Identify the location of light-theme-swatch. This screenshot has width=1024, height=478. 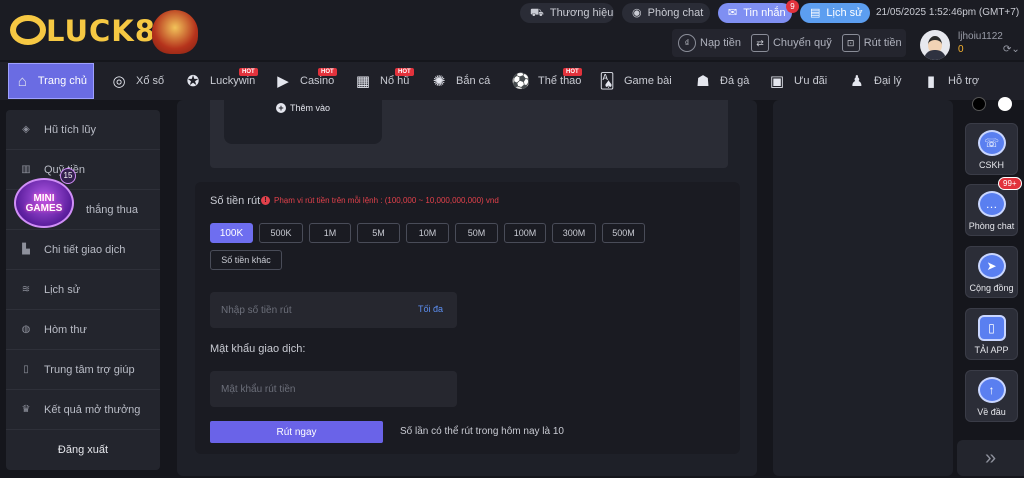
(1005, 104).